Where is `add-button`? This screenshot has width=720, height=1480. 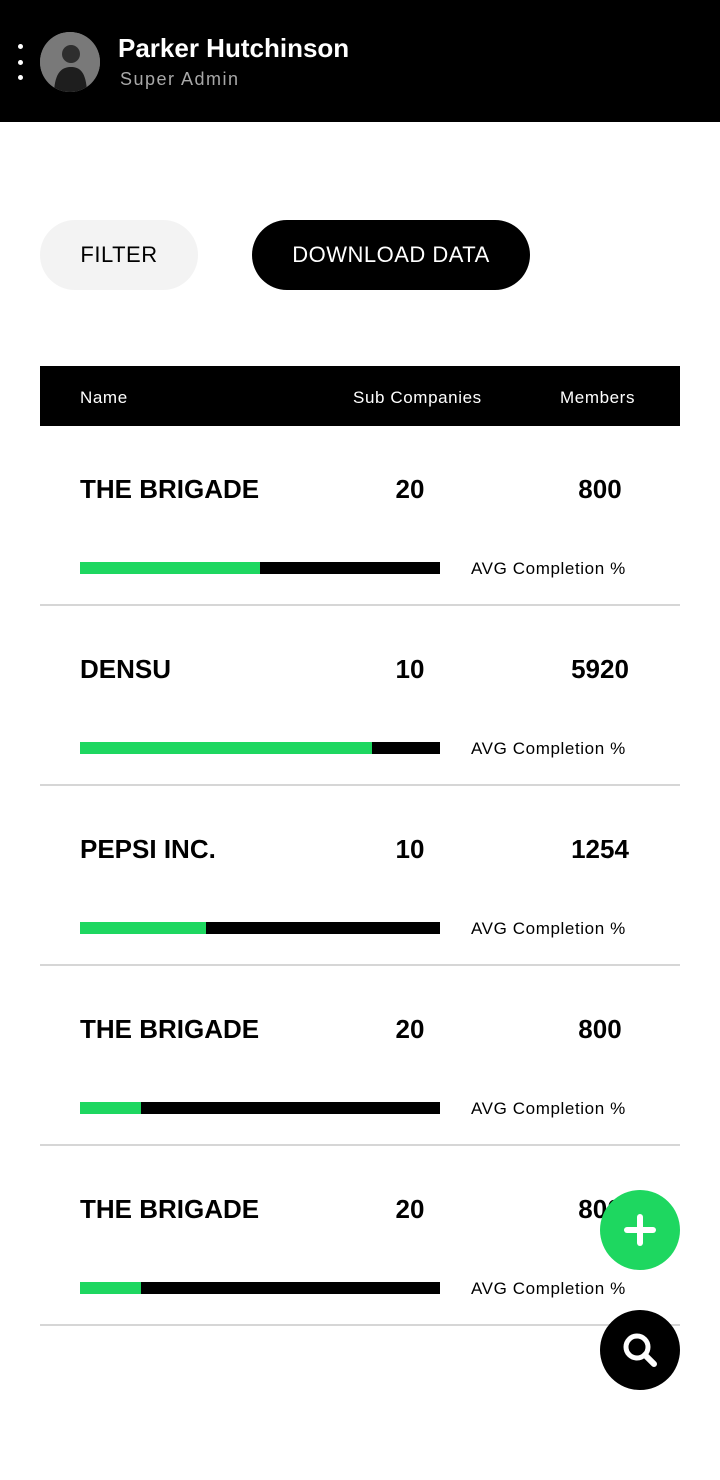 add-button is located at coordinates (640, 1230).